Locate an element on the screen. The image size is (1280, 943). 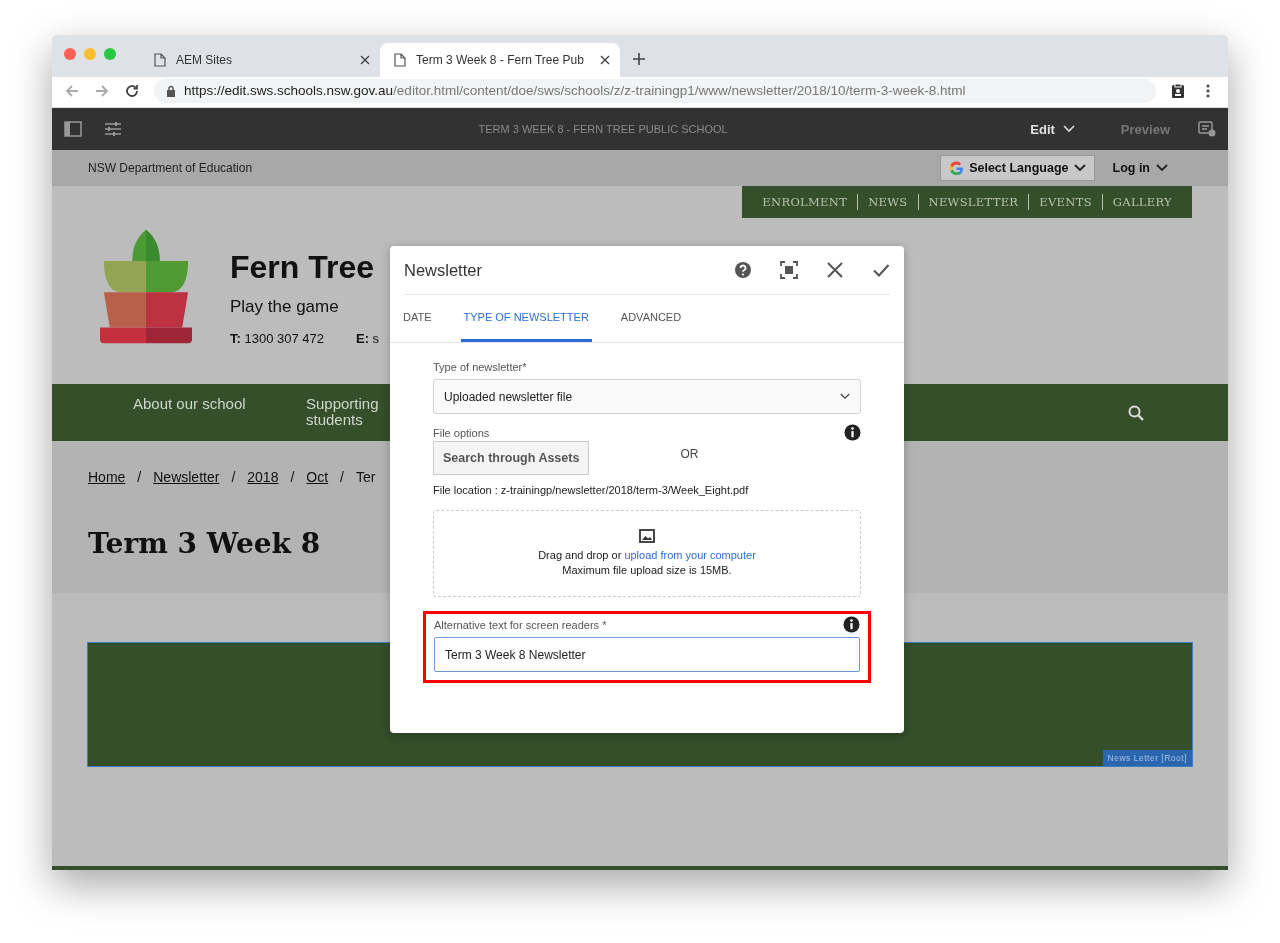
dialog-title: Newsletter is located at coordinates (443, 270).